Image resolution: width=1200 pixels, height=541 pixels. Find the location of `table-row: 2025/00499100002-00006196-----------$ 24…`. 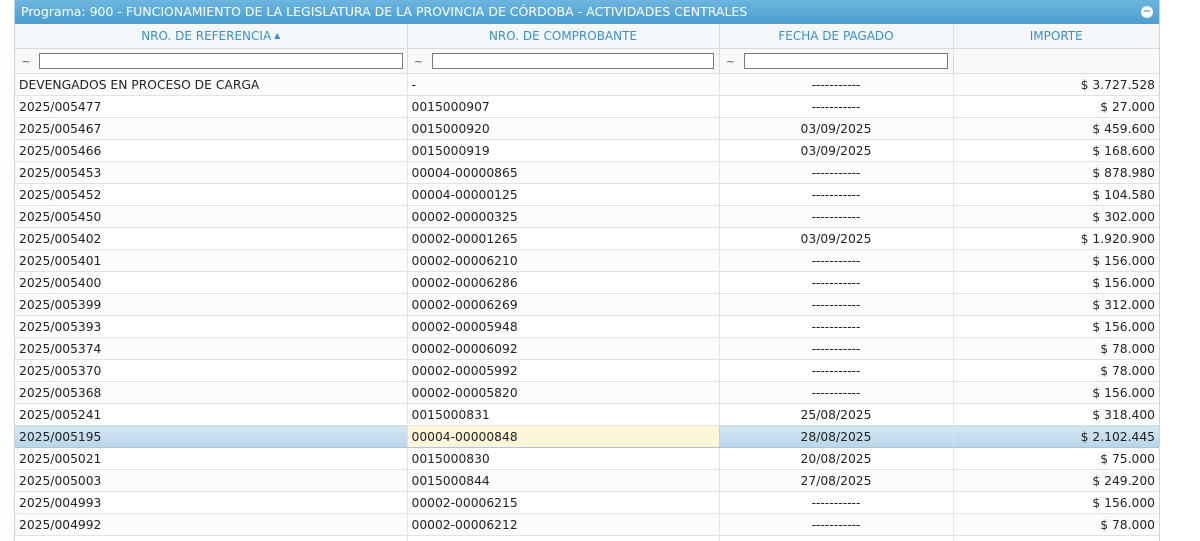

table-row: 2025/00499100002-00006196-----------$ 24… is located at coordinates (587, 538).